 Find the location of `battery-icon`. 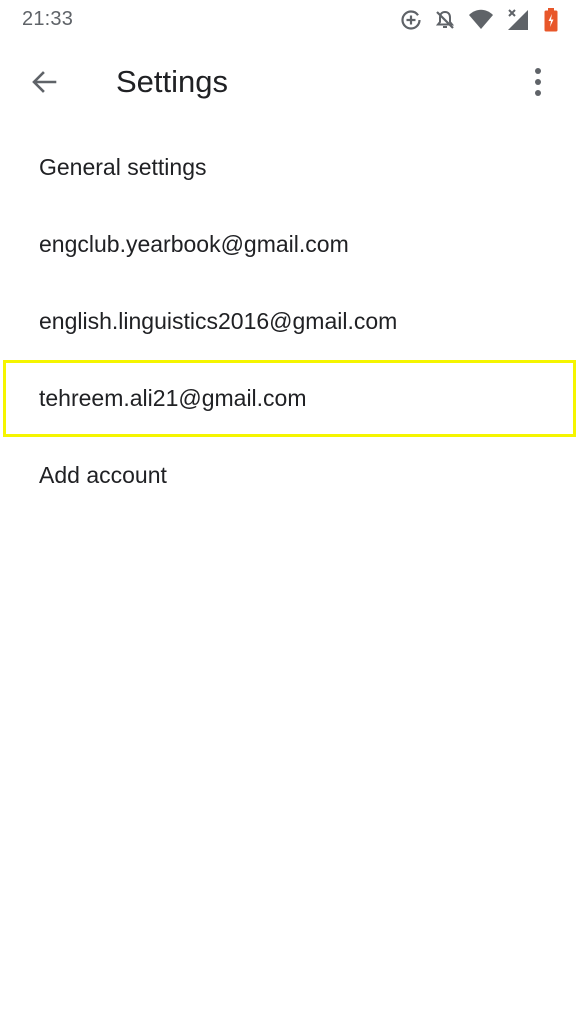

battery-icon is located at coordinates (551, 20).